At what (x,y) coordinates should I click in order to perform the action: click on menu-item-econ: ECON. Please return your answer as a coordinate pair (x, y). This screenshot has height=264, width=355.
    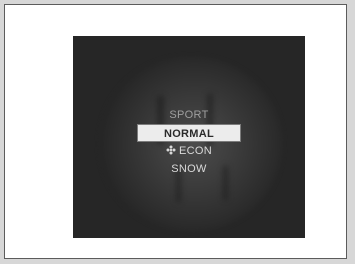
    Looking at the image, I should click on (189, 151).